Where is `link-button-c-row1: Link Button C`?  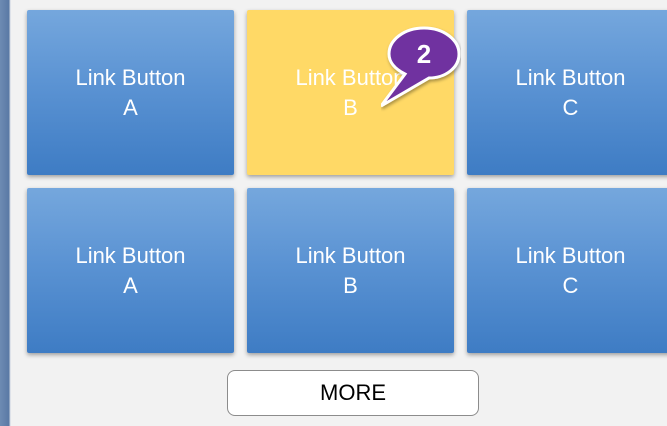
link-button-c-row1: Link Button C is located at coordinates (567, 92).